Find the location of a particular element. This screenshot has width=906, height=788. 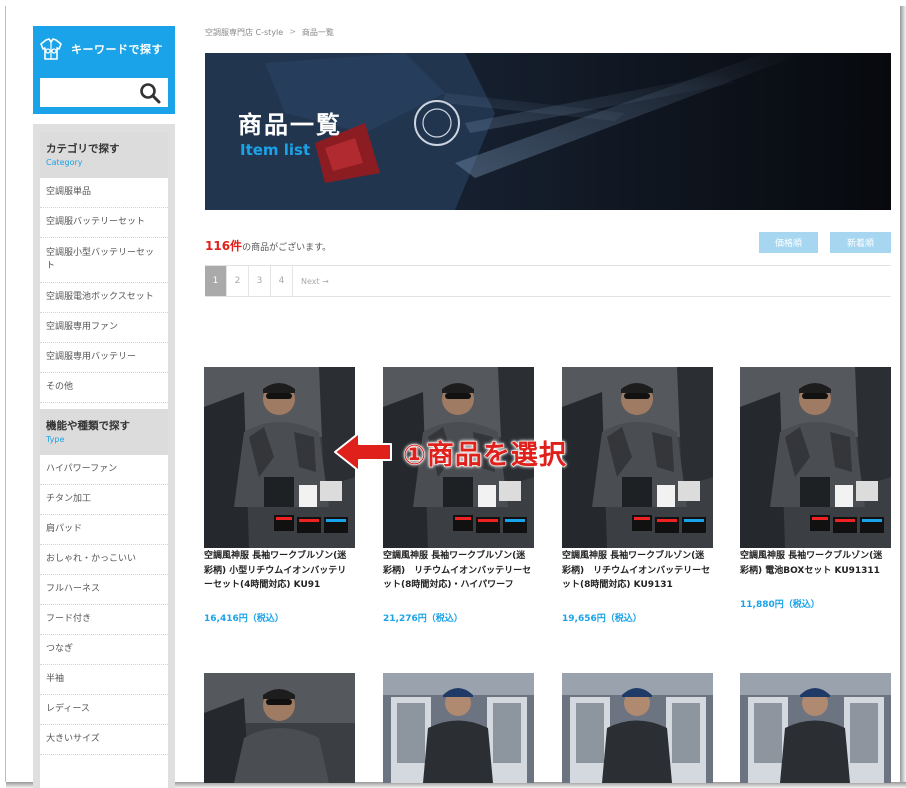

keyword-search-header: キーワードで探す is located at coordinates (101, 49).